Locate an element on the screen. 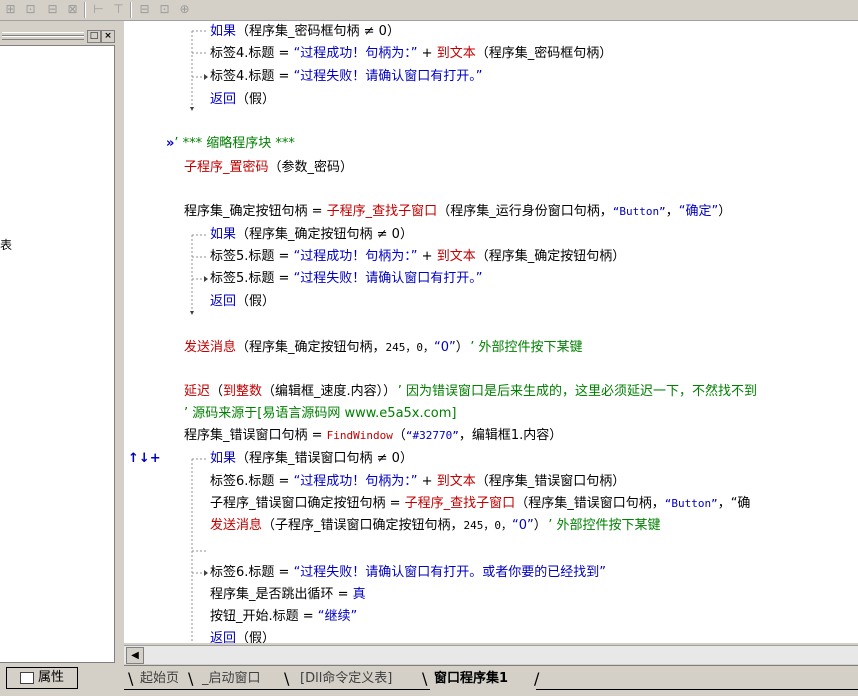  code-line: 标签6.标题 = “过程失败！请确认窗口有打开。或者你要的已经找到” is located at coordinates (408, 573).